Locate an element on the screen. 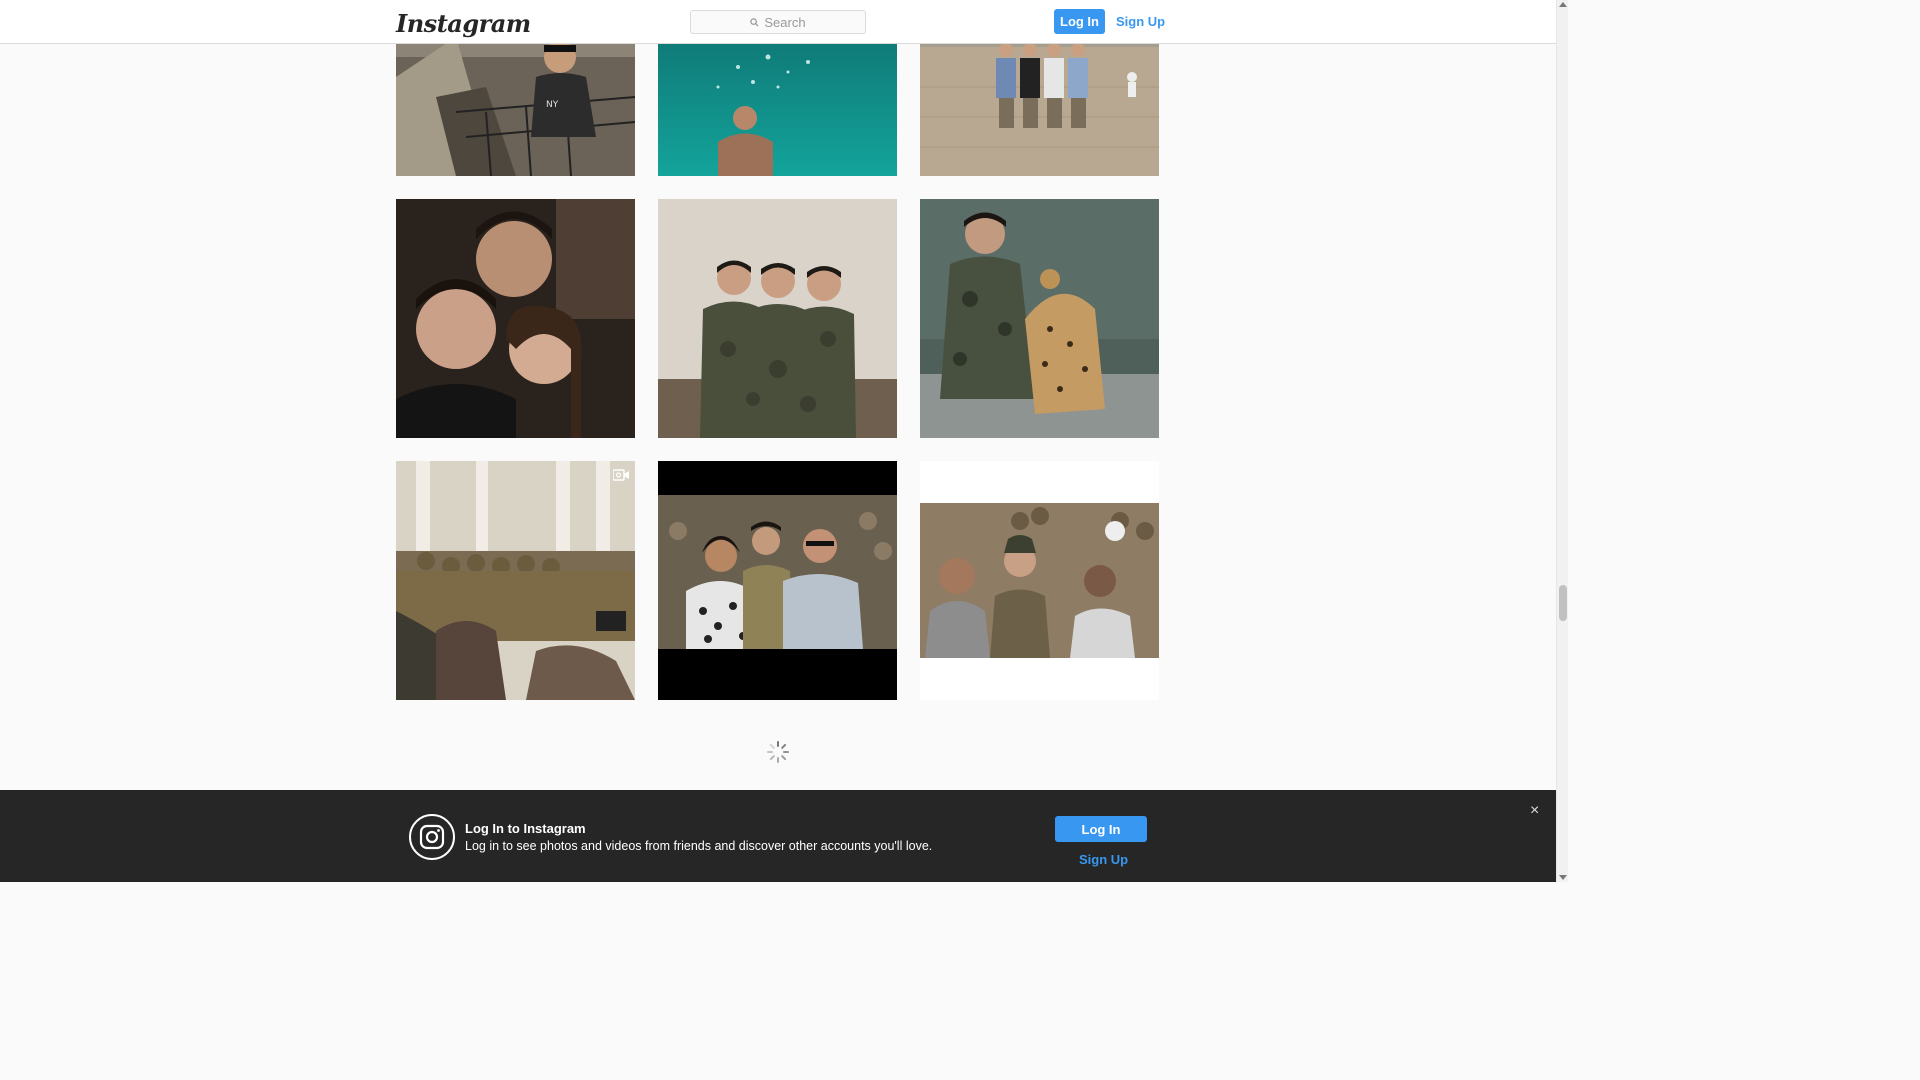 Image resolution: width=1920 pixels, height=1080 pixels. top-nav: Instagram Search Log In Sign Up is located at coordinates (778, 22).